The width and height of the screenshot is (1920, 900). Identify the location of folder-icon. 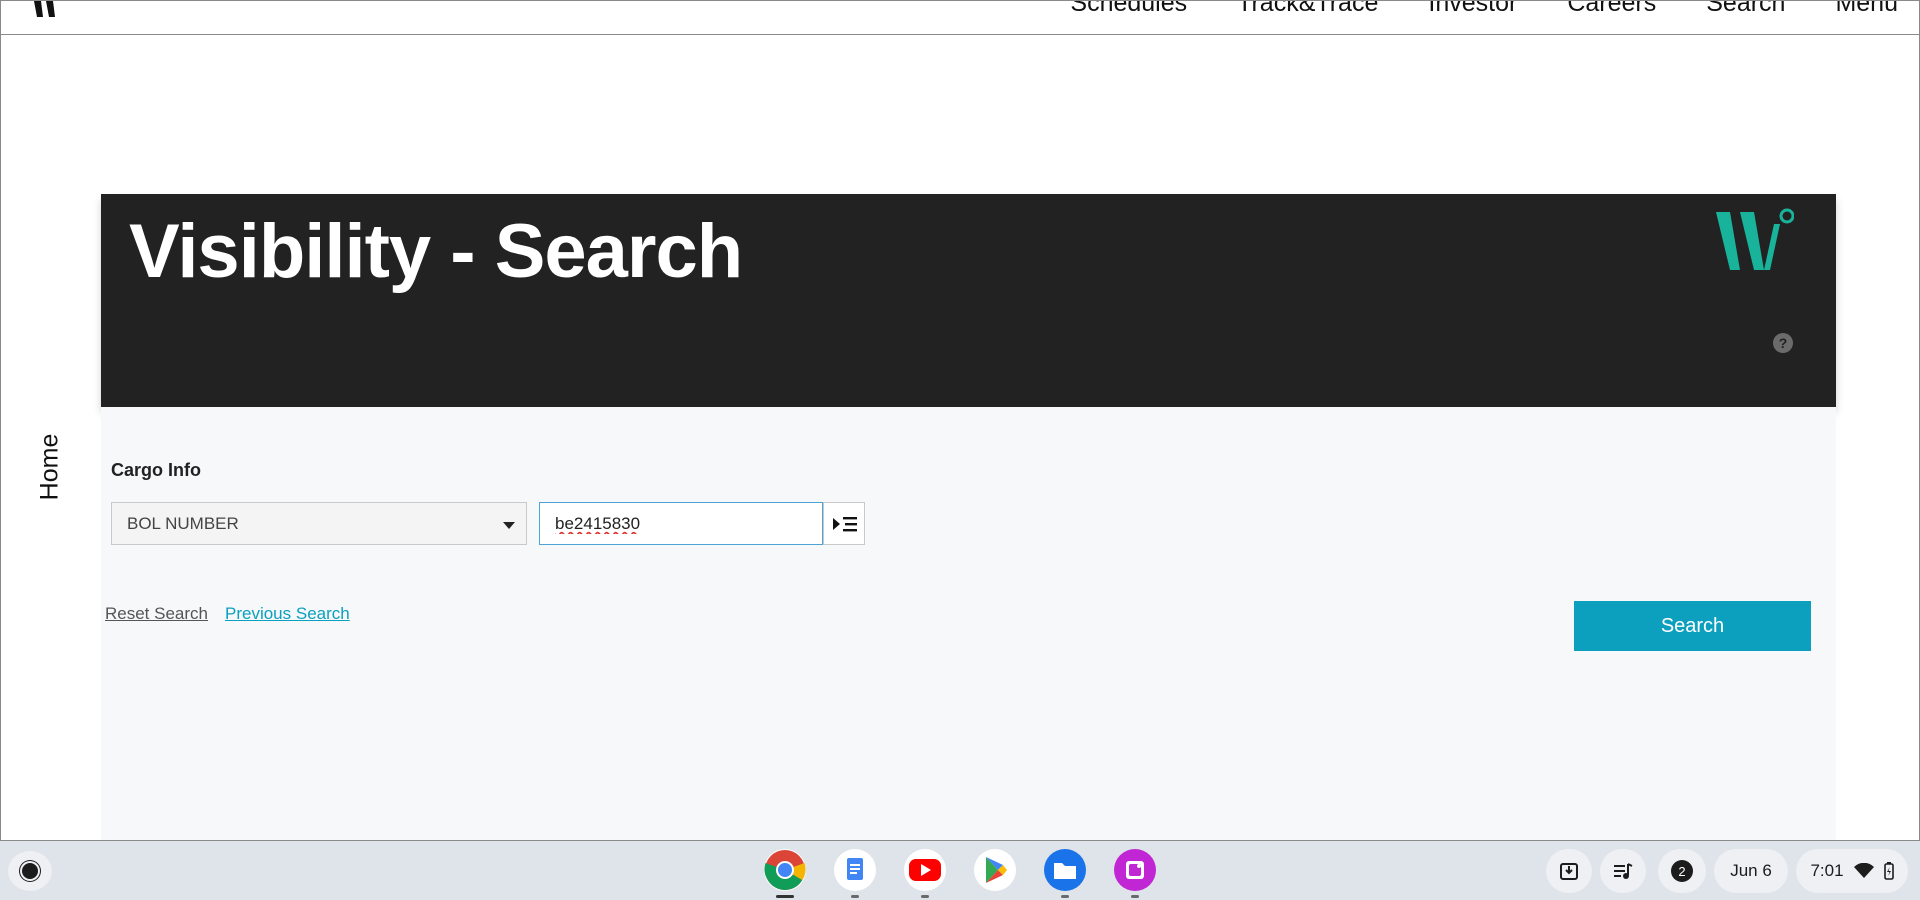
(1065, 871).